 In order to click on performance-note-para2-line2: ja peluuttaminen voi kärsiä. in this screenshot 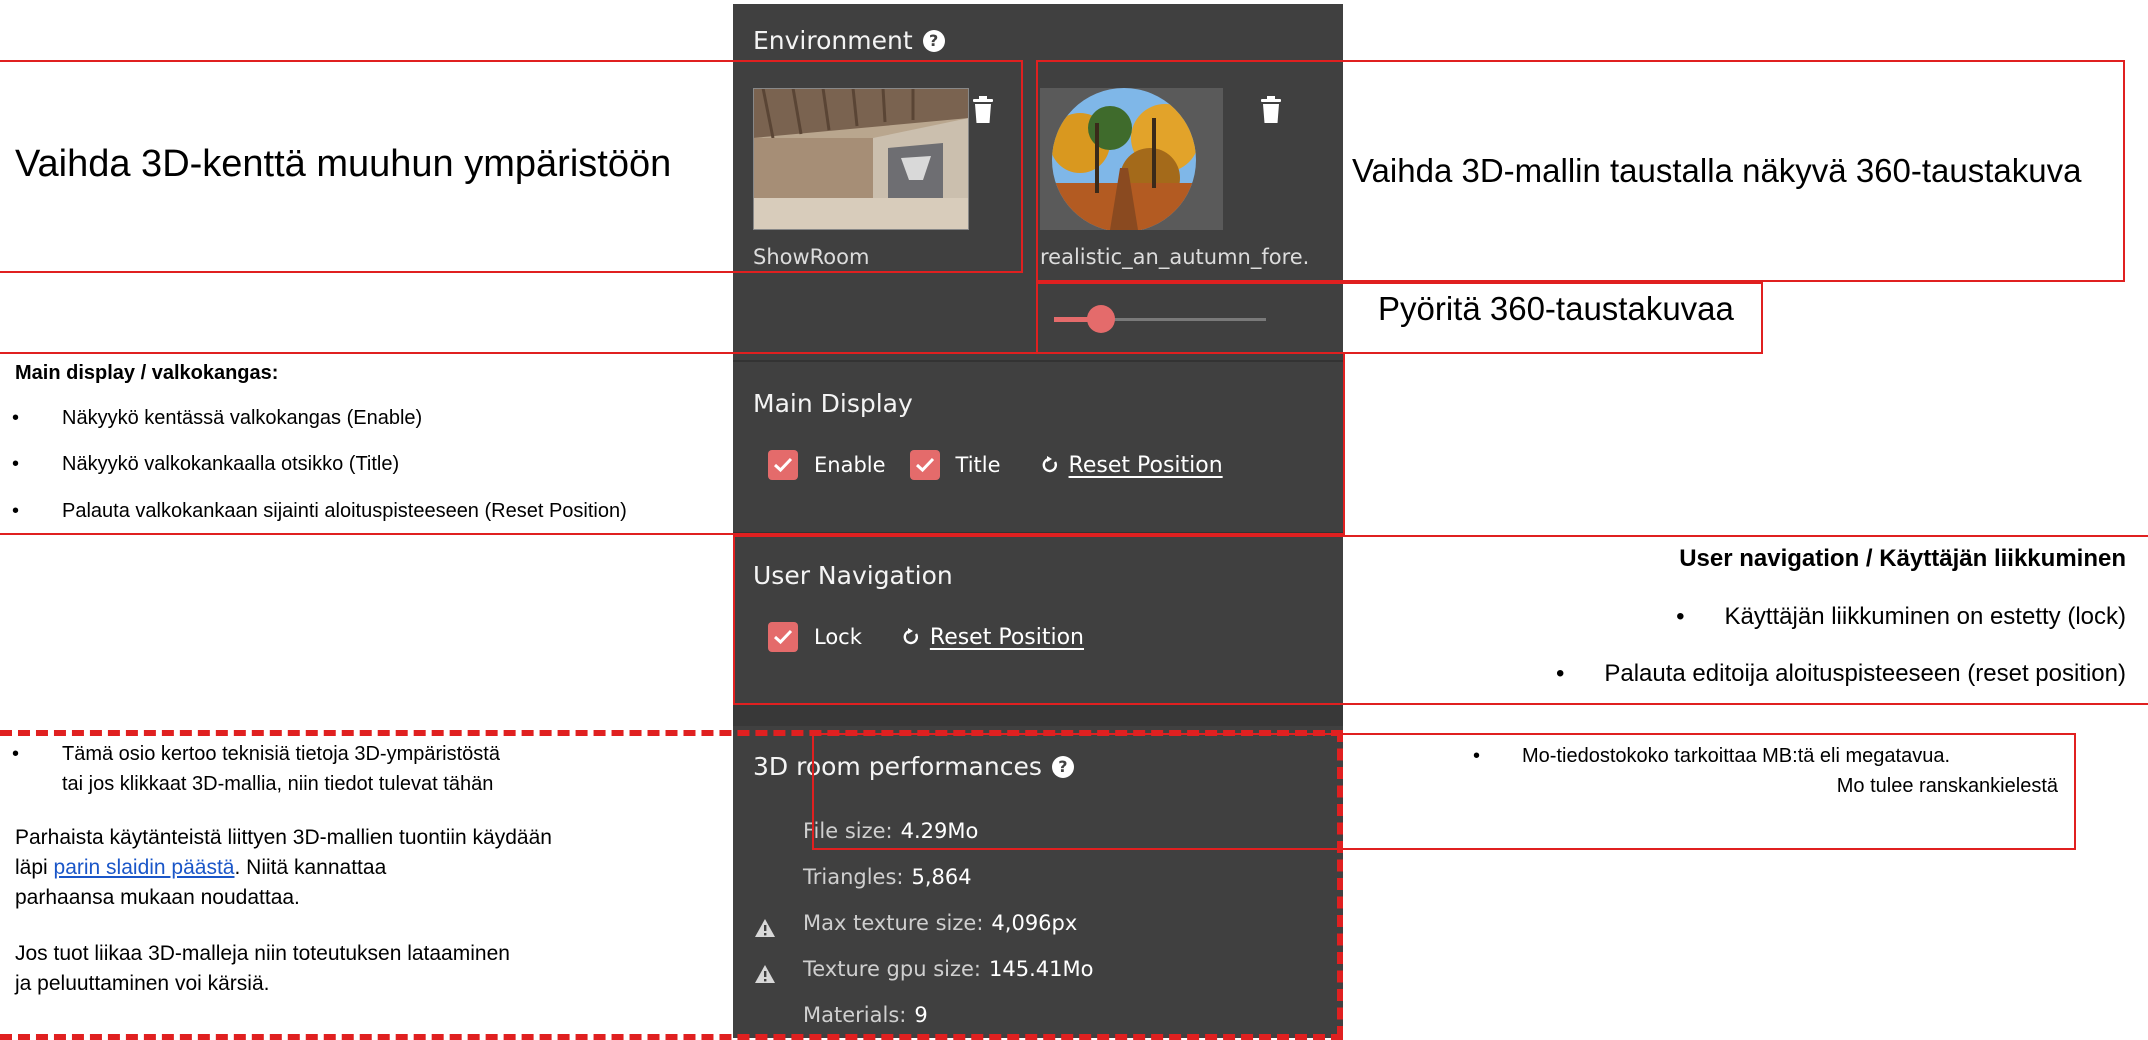, I will do `click(142, 983)`.